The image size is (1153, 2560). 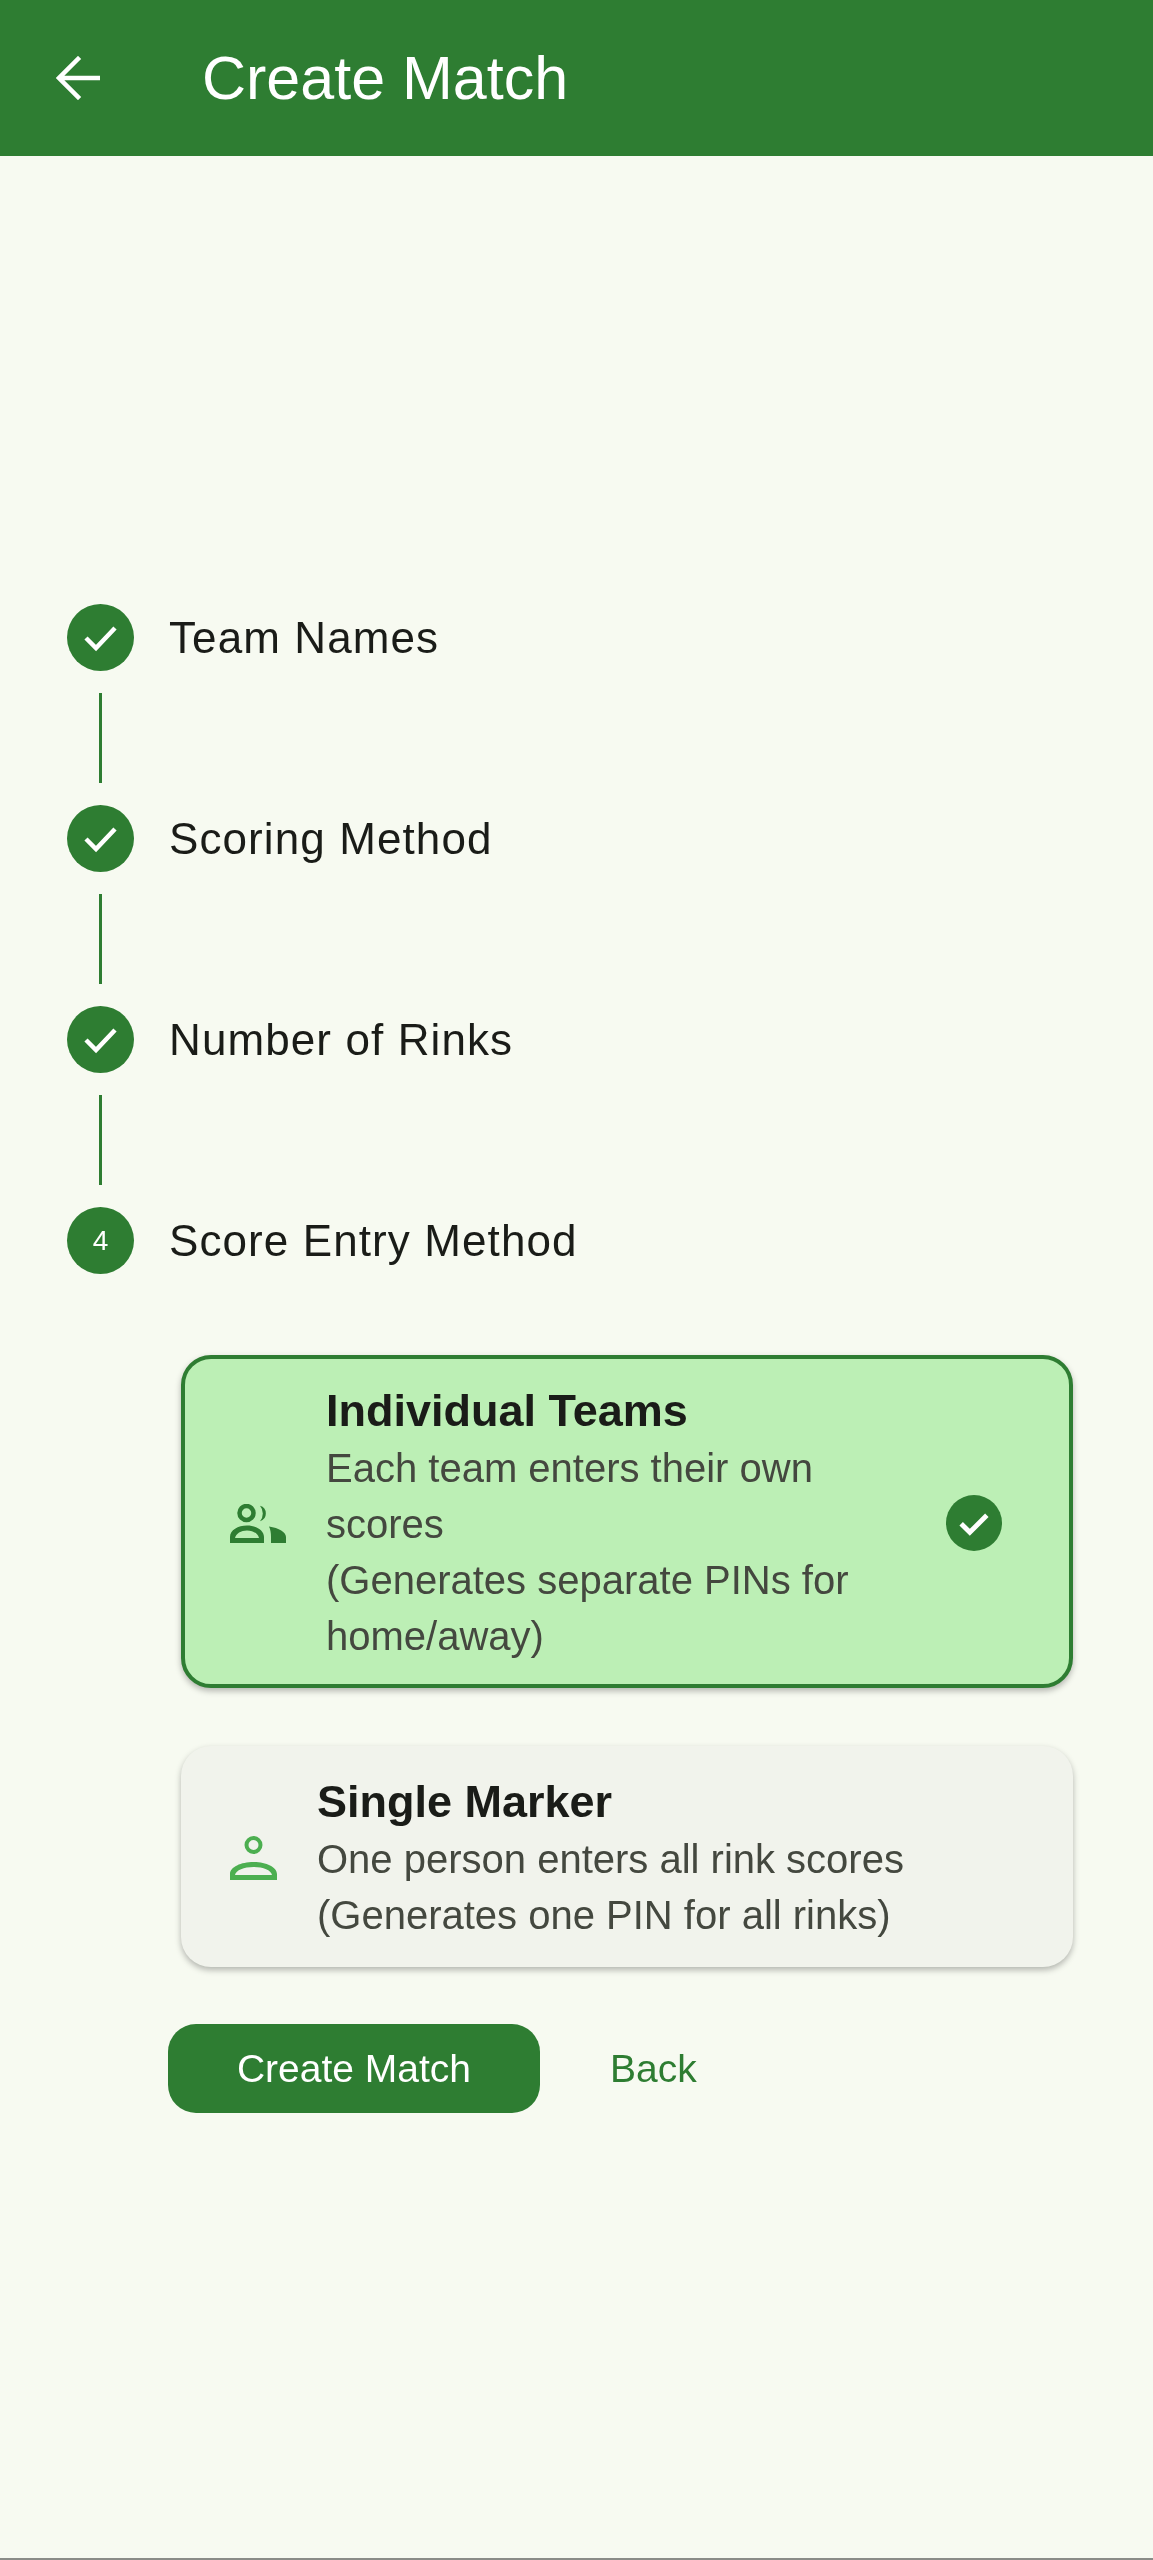 What do you see at coordinates (611, 1859) in the screenshot?
I see `option-description: One person enters all rink scores` at bounding box center [611, 1859].